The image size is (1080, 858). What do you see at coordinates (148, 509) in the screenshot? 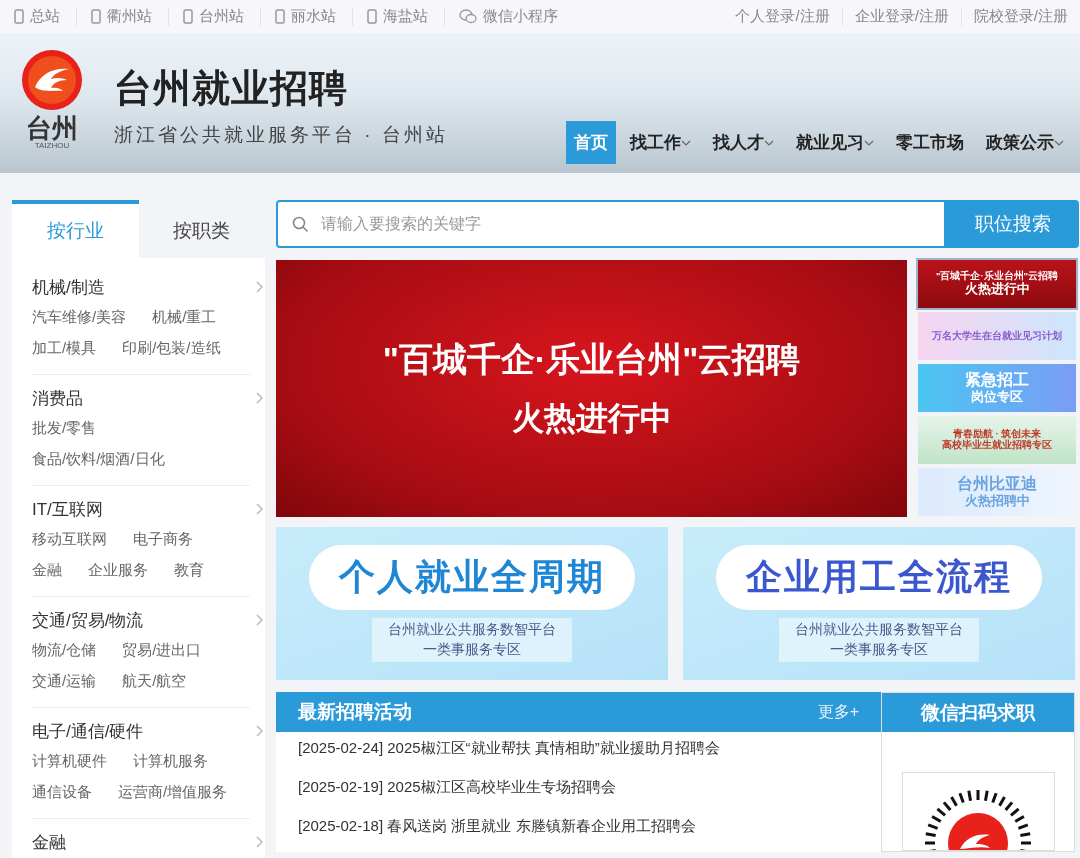
I see `category-title: IT/互联网` at bounding box center [148, 509].